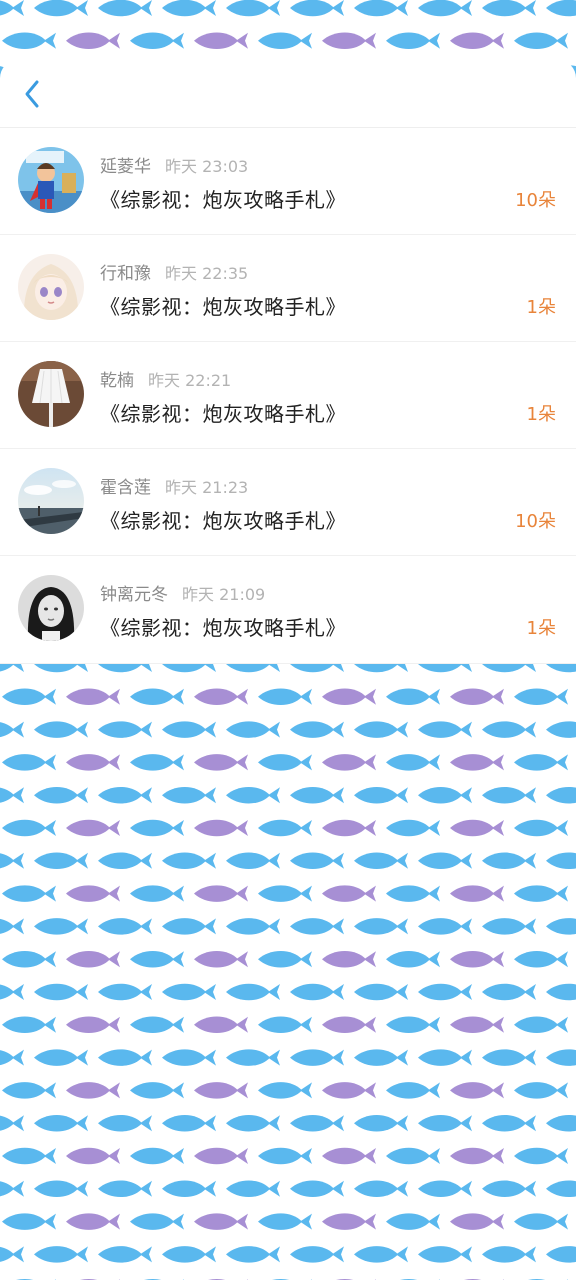  Describe the element at coordinates (125, 488) in the screenshot. I see `username: 霍含莲` at that location.